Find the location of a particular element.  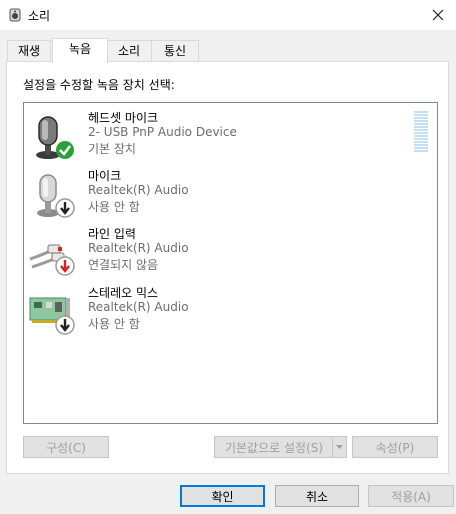

level-meter is located at coordinates (421, 132).